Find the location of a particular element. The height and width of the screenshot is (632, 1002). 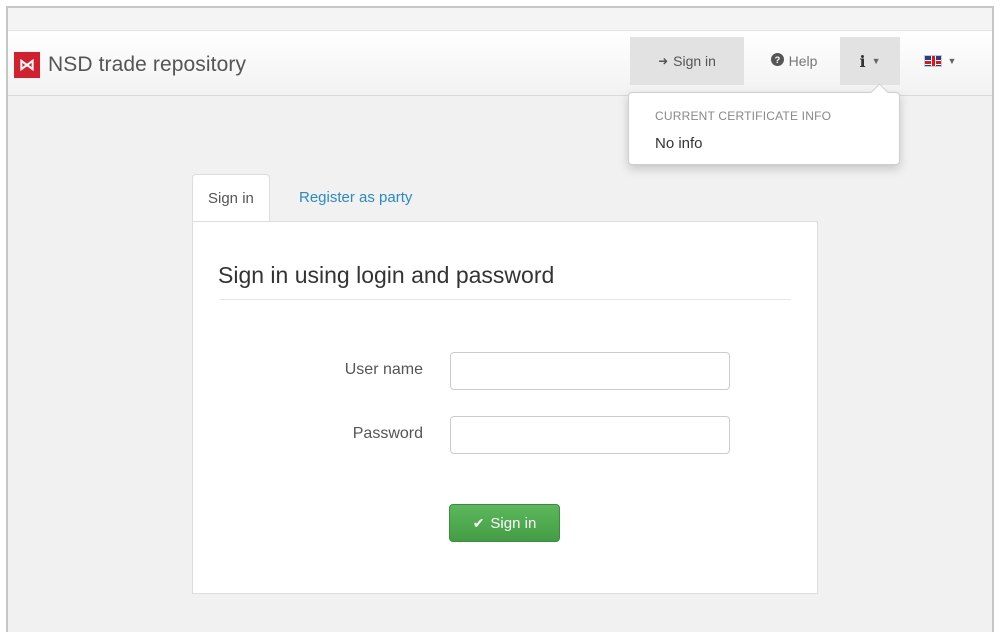

password-input is located at coordinates (590, 435).